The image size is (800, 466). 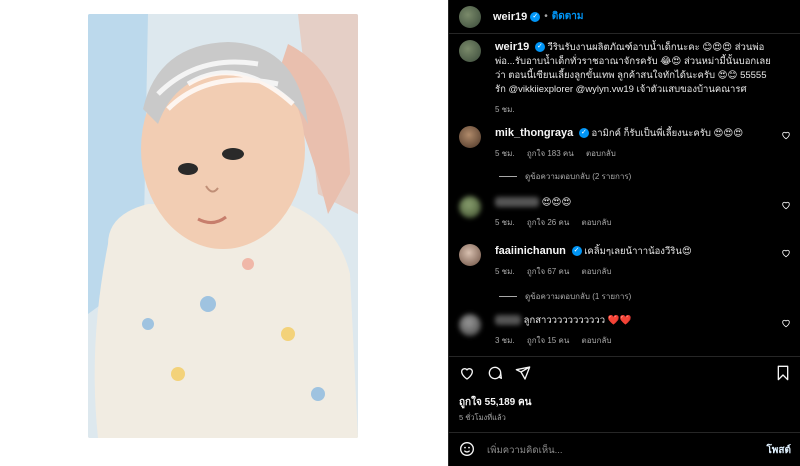 I want to click on comment-meta: 5 ชม. ถูกใจ 183 คน ตอบกลับ, so click(x=635, y=154).